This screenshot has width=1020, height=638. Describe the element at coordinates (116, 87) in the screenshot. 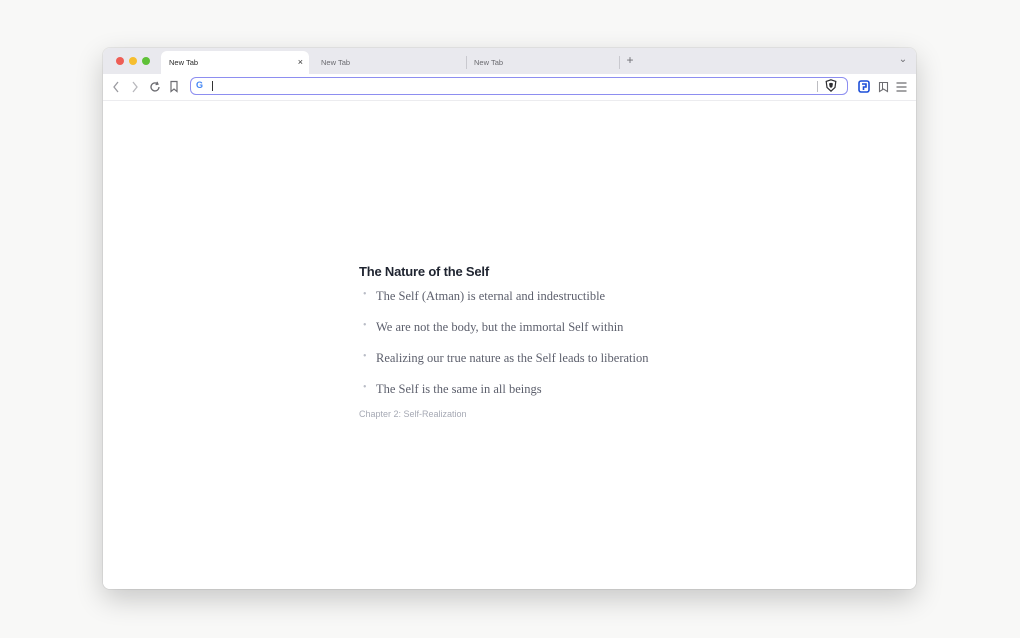

I see `back-icon` at that location.